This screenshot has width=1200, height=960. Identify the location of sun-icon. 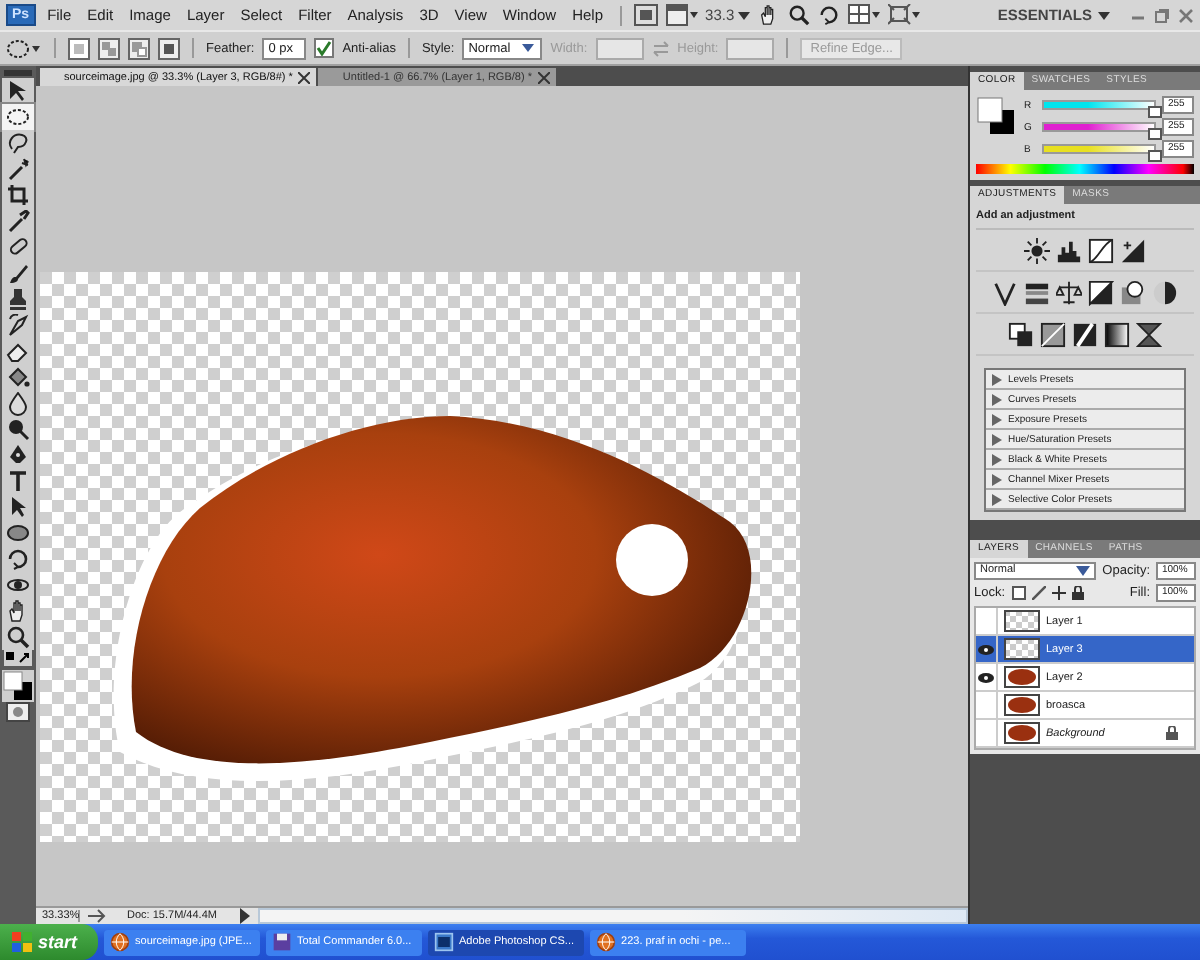
(1037, 251).